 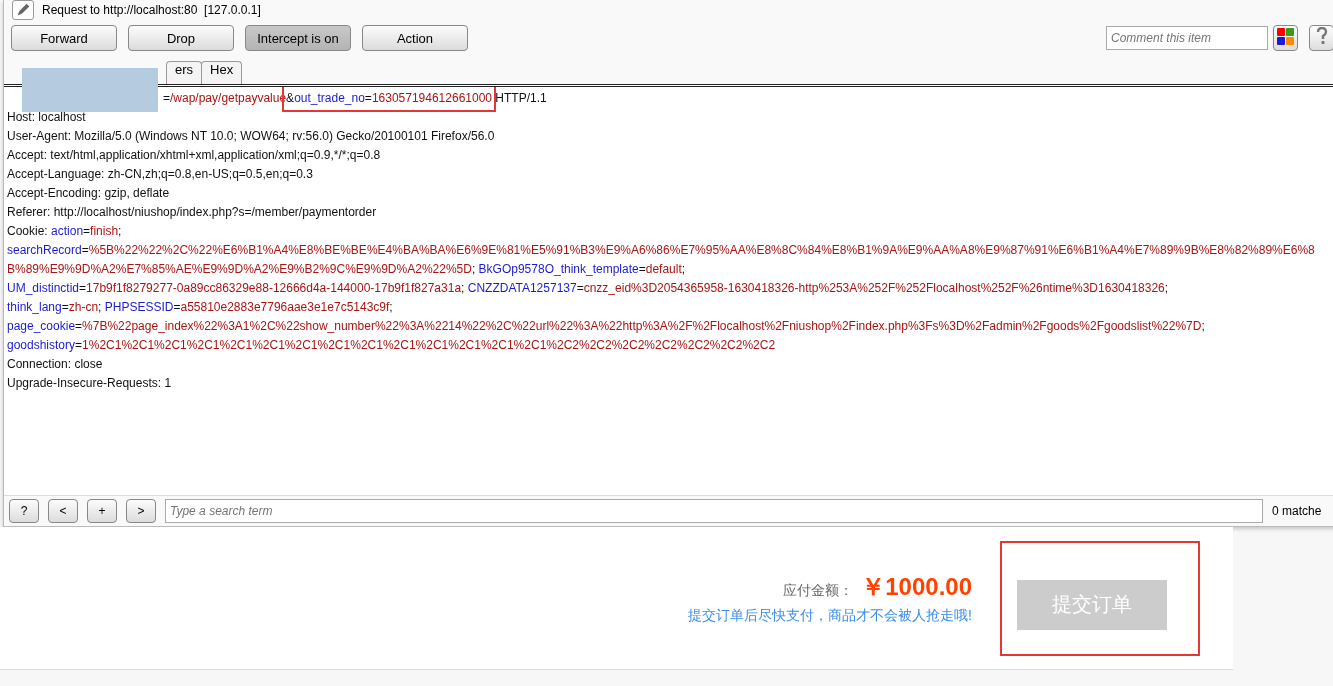 What do you see at coordinates (64, 38) in the screenshot?
I see `toolbar-button: Forward` at bounding box center [64, 38].